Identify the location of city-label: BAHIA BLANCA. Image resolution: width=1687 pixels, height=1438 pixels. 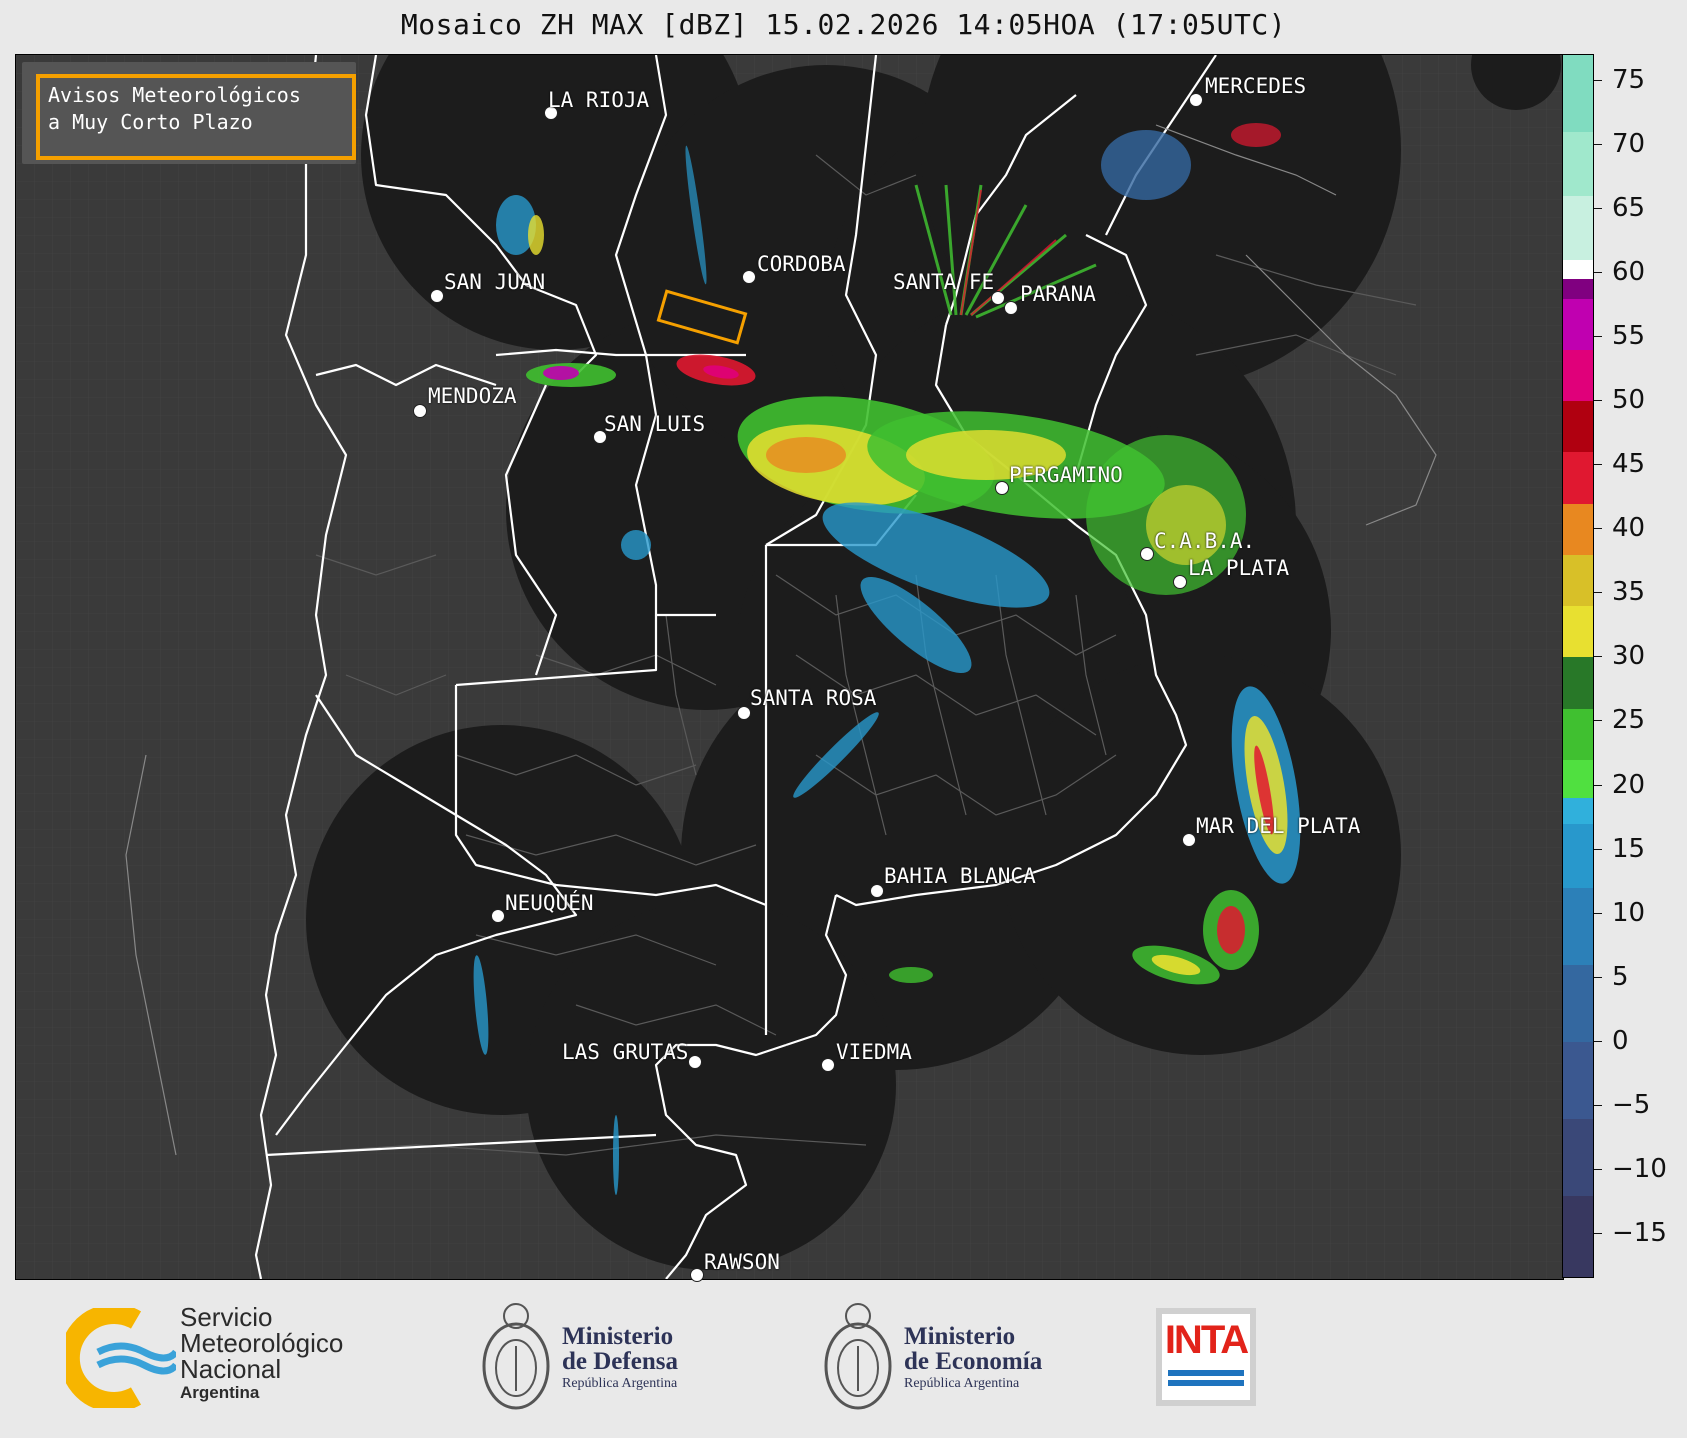
(960, 876).